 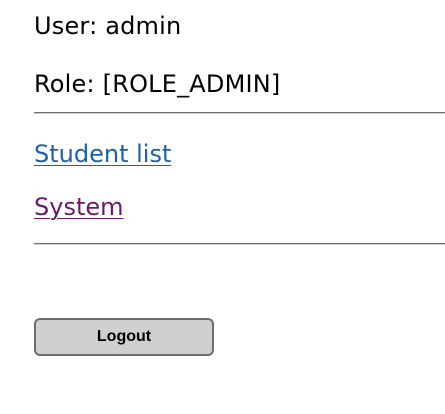 What do you see at coordinates (239, 244) in the screenshot?
I see `bottom-divider` at bounding box center [239, 244].